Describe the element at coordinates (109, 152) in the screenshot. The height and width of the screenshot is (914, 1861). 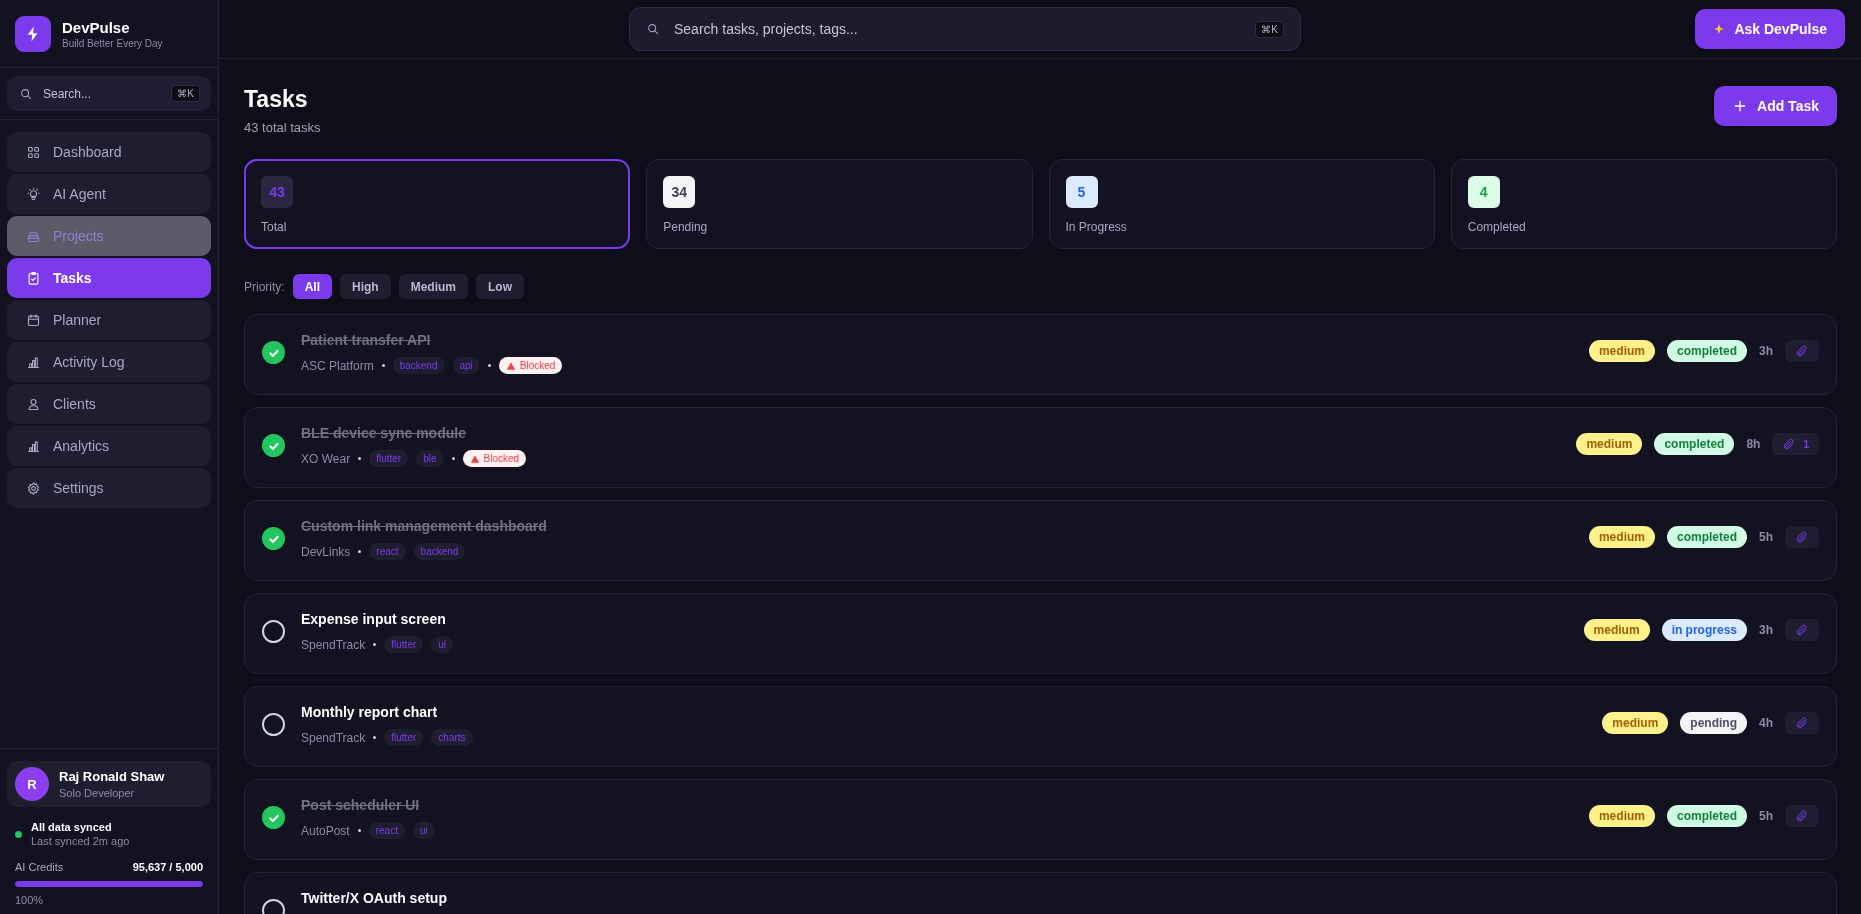
I see `nav-item: Dashboard` at that location.